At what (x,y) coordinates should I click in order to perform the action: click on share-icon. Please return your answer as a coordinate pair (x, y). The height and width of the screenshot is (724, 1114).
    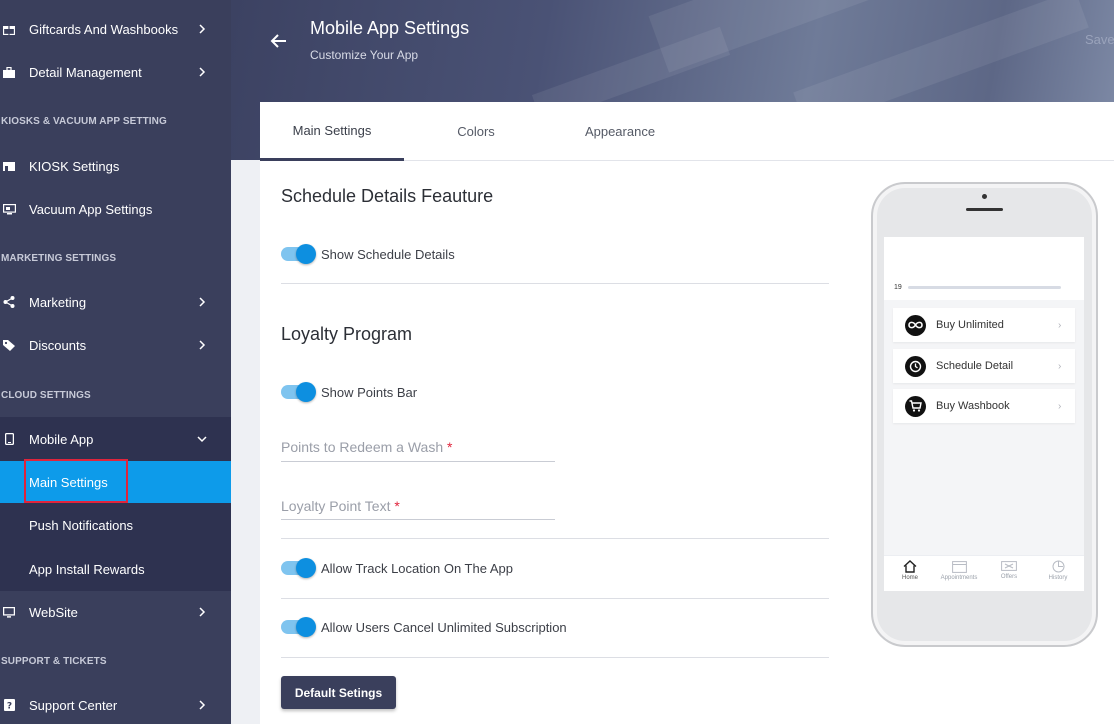
    Looking at the image, I should click on (9, 302).